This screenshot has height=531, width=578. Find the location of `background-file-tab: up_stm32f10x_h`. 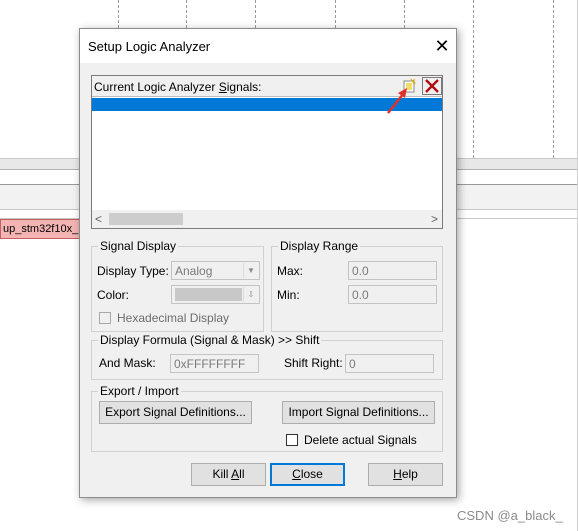

background-file-tab: up_stm32f10x_h is located at coordinates (40, 229).